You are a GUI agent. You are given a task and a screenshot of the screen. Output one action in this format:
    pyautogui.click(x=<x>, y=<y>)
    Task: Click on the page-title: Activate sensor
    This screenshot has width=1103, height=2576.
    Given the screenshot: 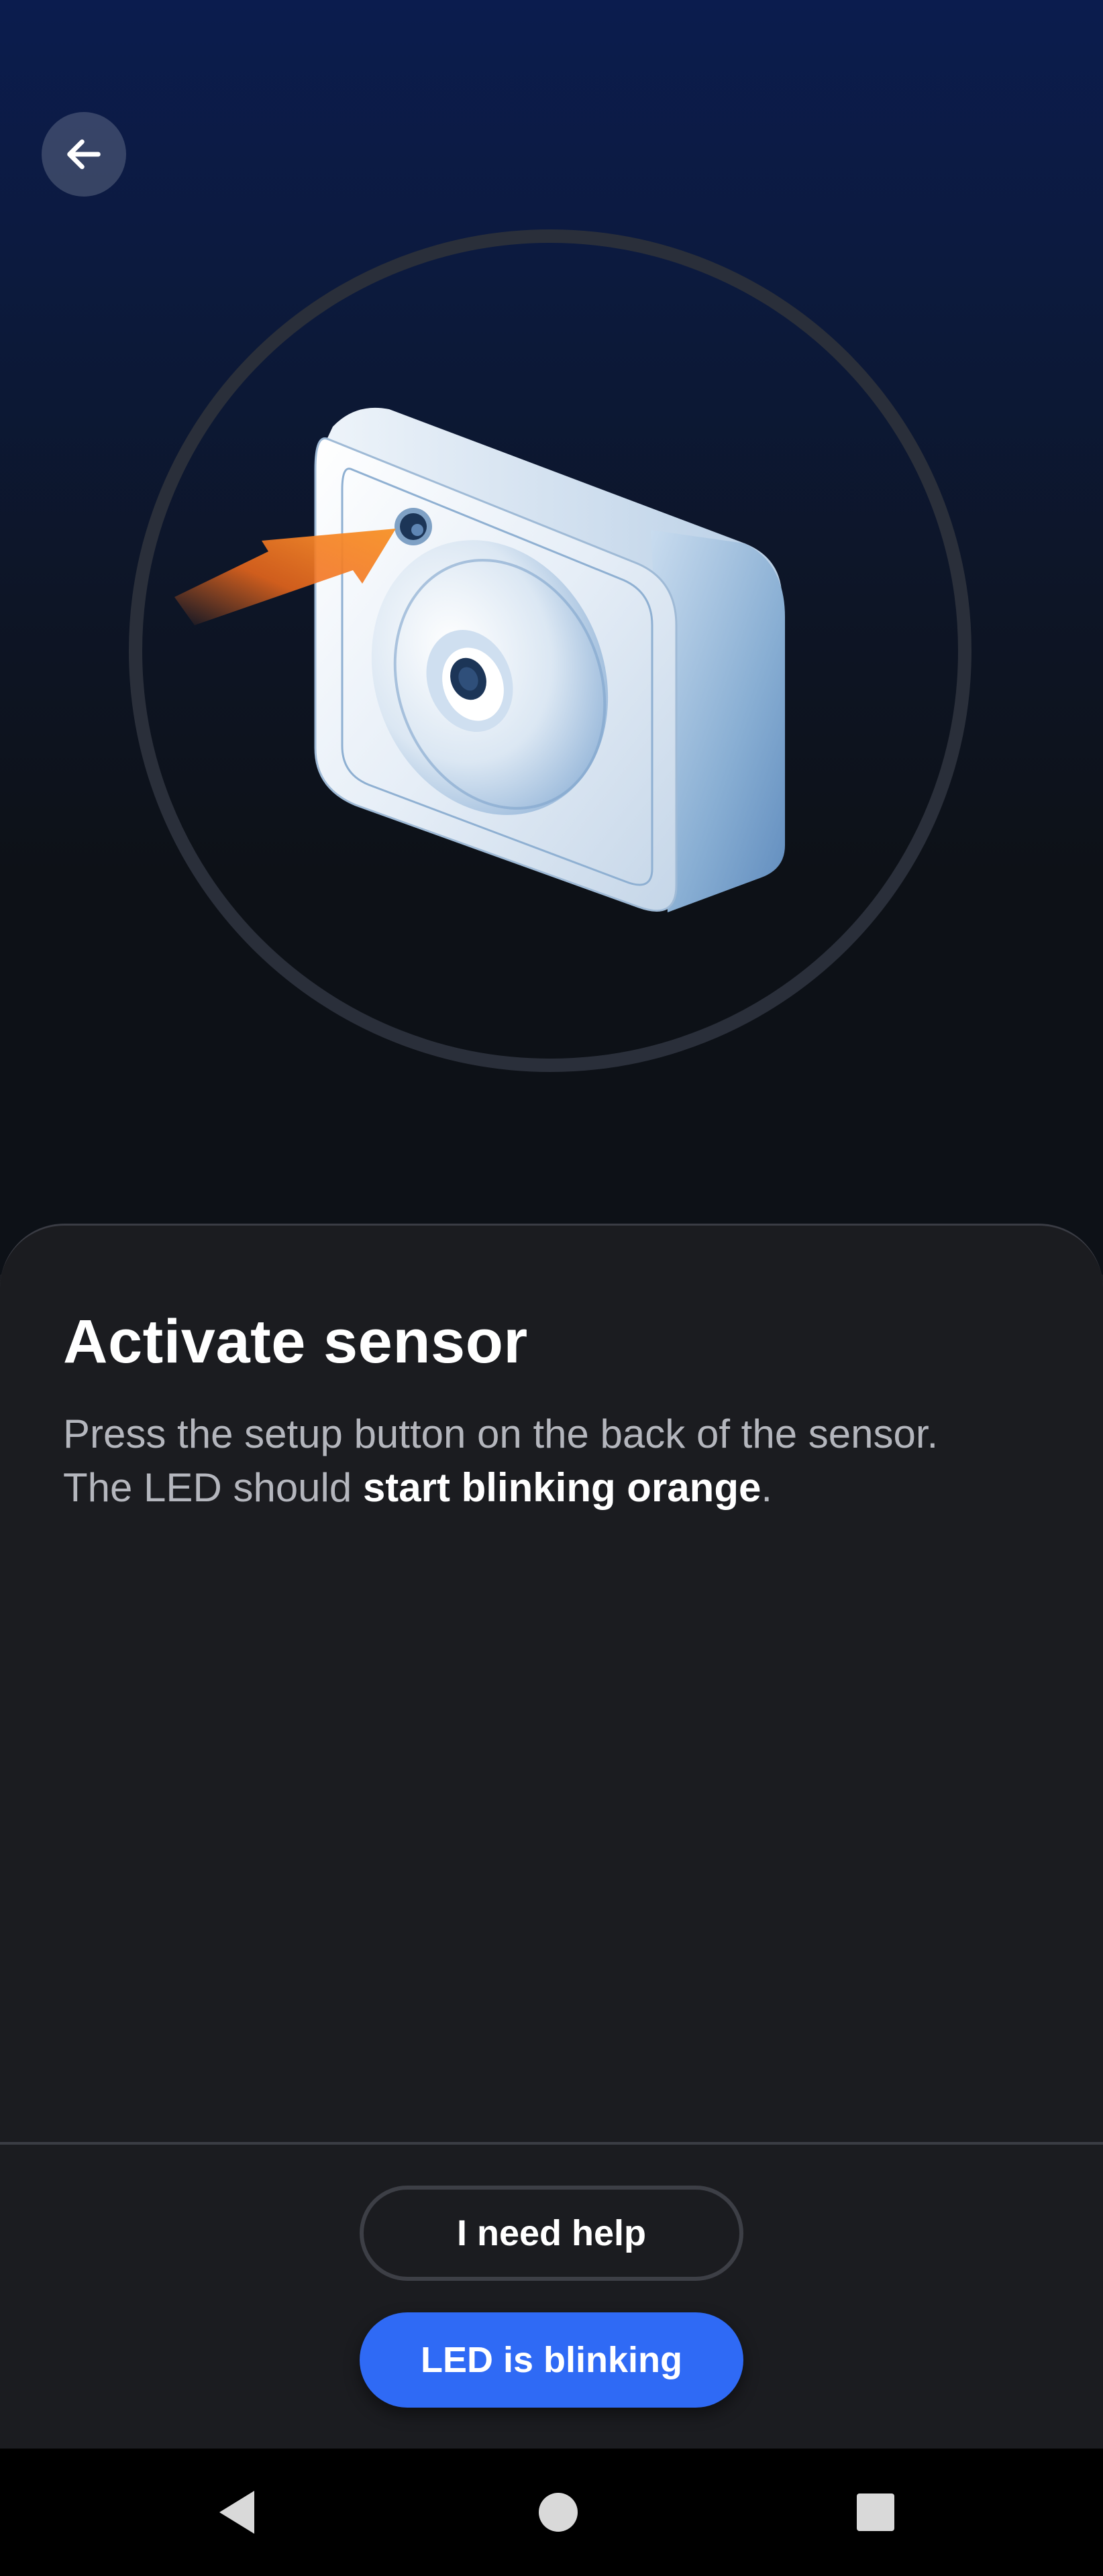 What is the action you would take?
    pyautogui.click(x=296, y=1341)
    